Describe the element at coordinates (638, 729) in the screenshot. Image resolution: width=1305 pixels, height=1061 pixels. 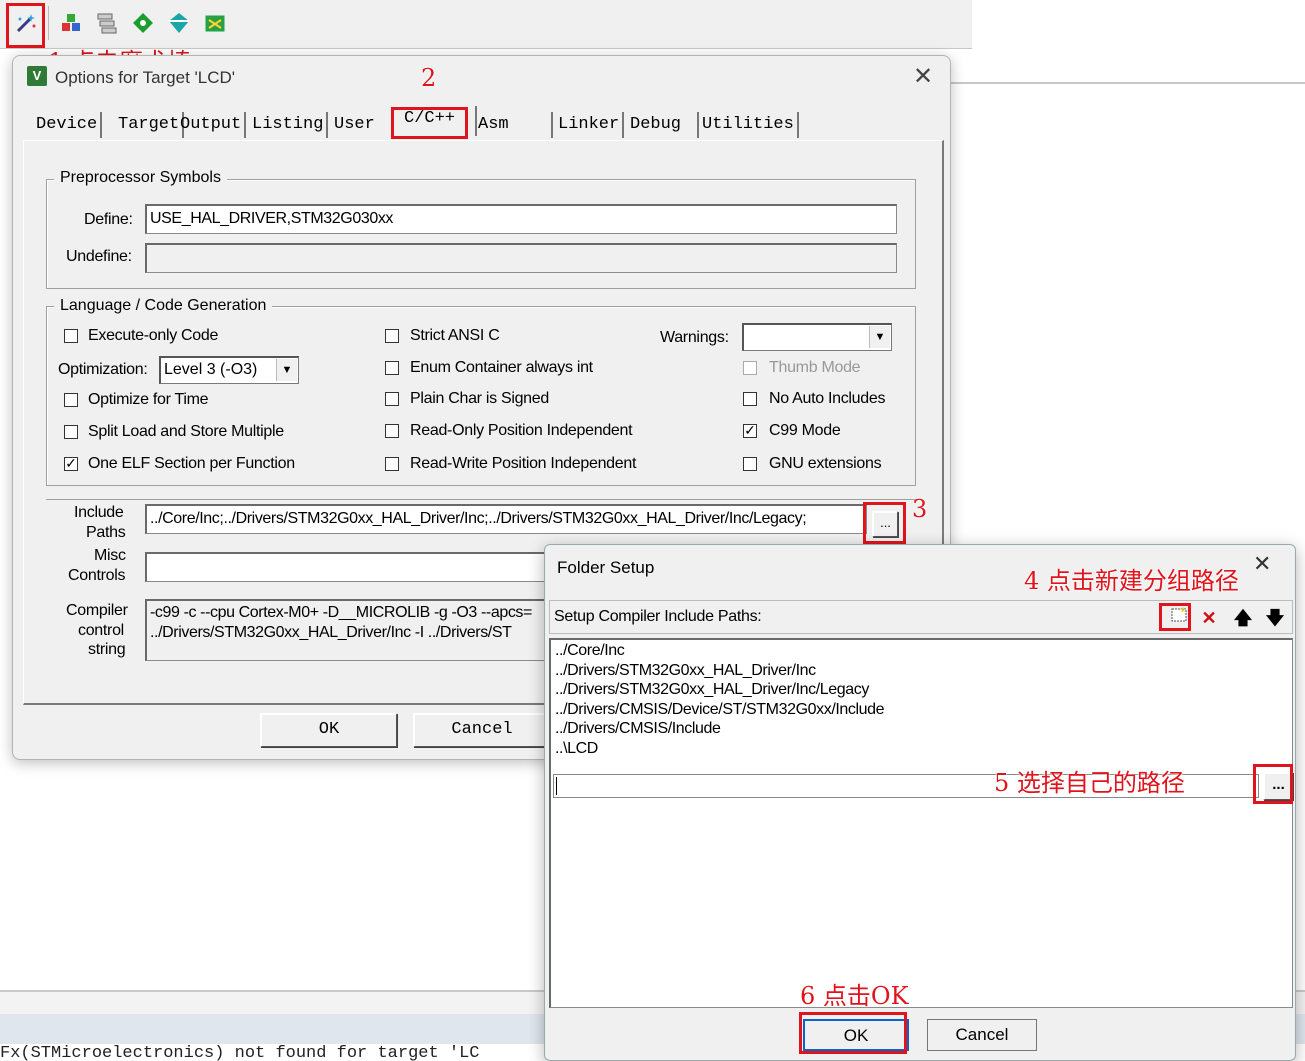
I see `list-item: ../Drivers/CMSIS/Include` at that location.